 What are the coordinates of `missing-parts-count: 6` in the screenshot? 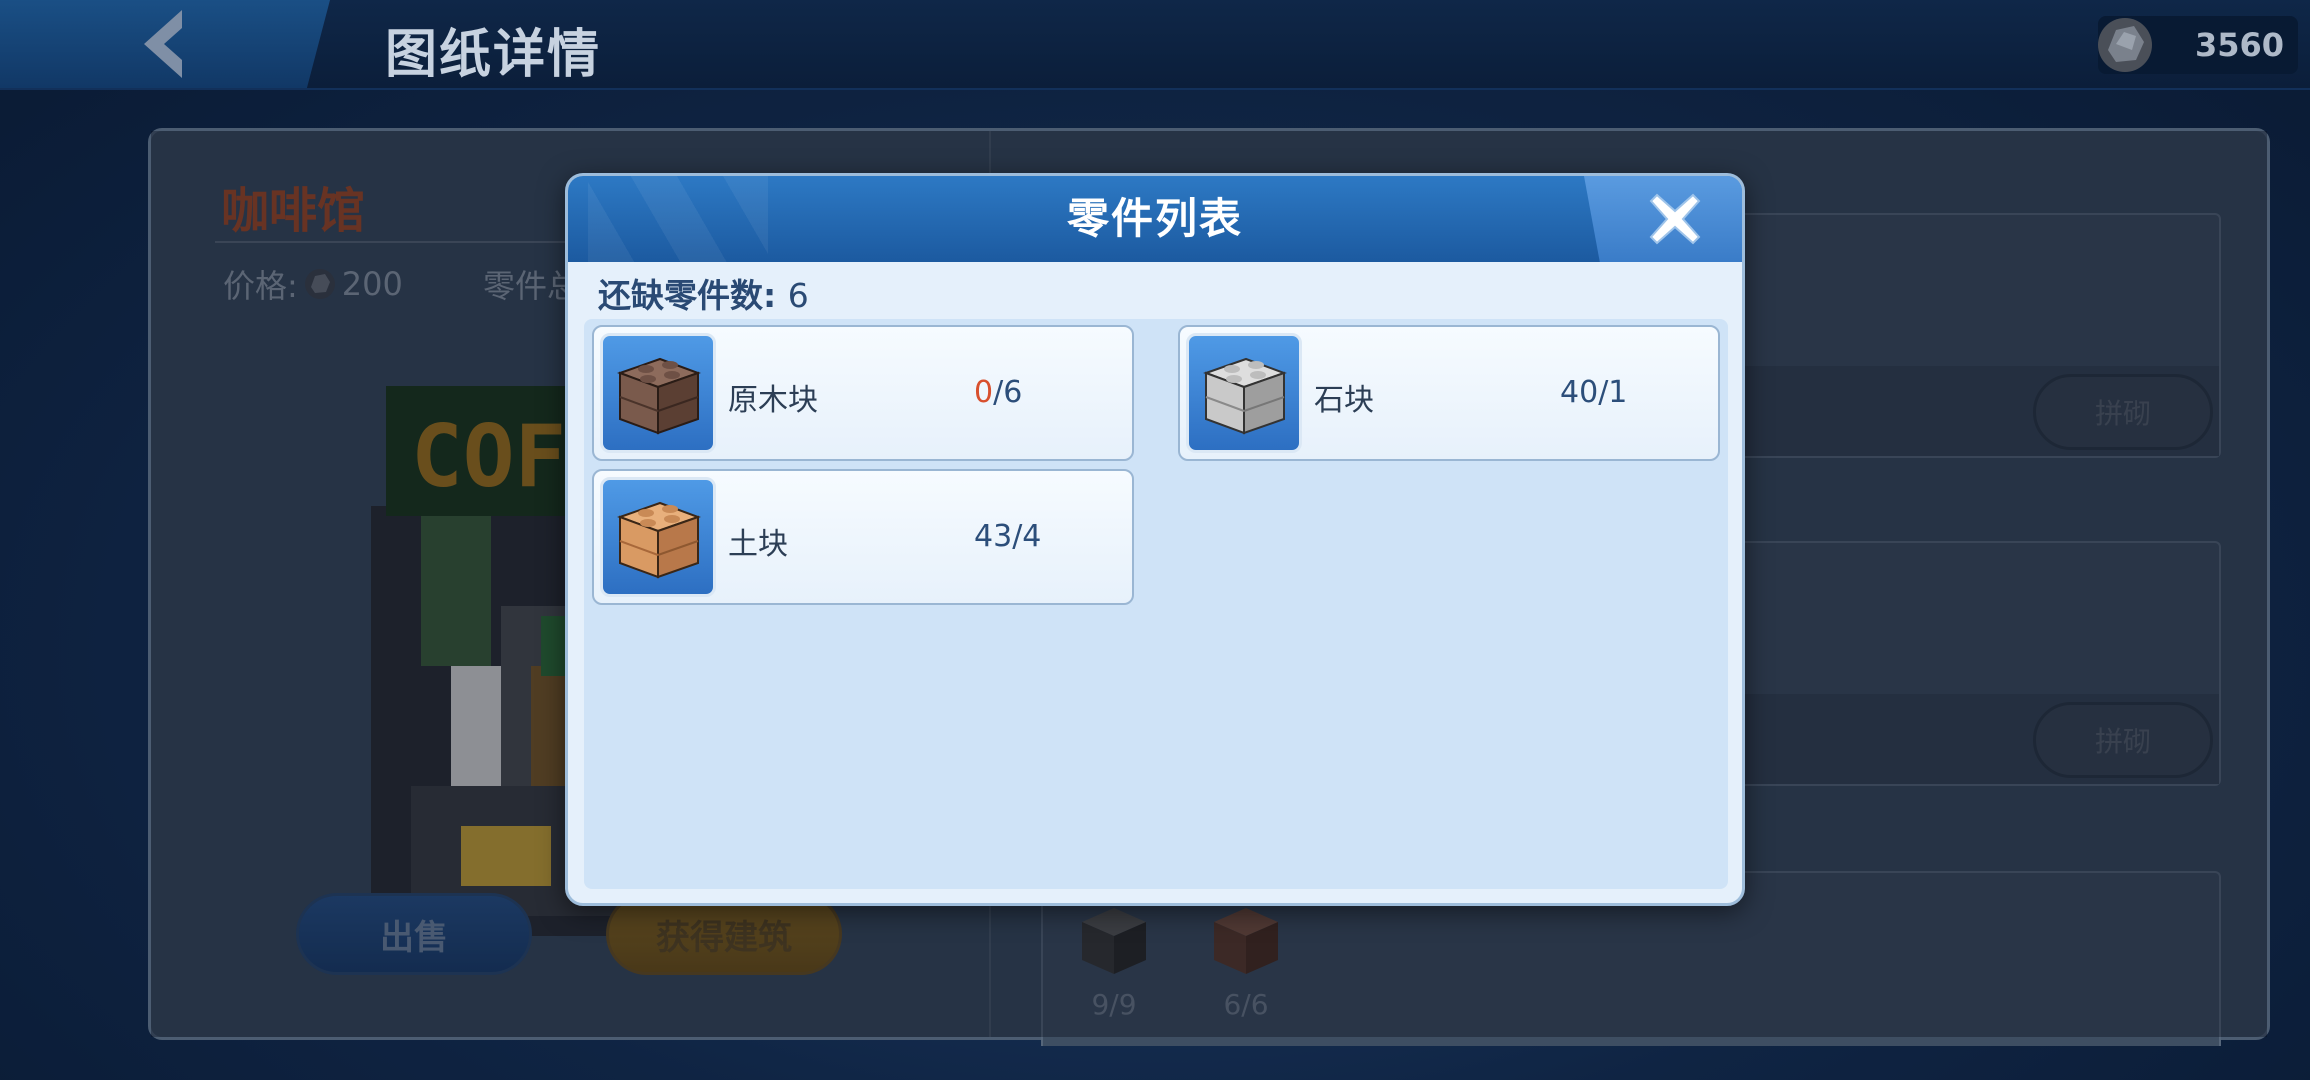 It's located at (798, 295).